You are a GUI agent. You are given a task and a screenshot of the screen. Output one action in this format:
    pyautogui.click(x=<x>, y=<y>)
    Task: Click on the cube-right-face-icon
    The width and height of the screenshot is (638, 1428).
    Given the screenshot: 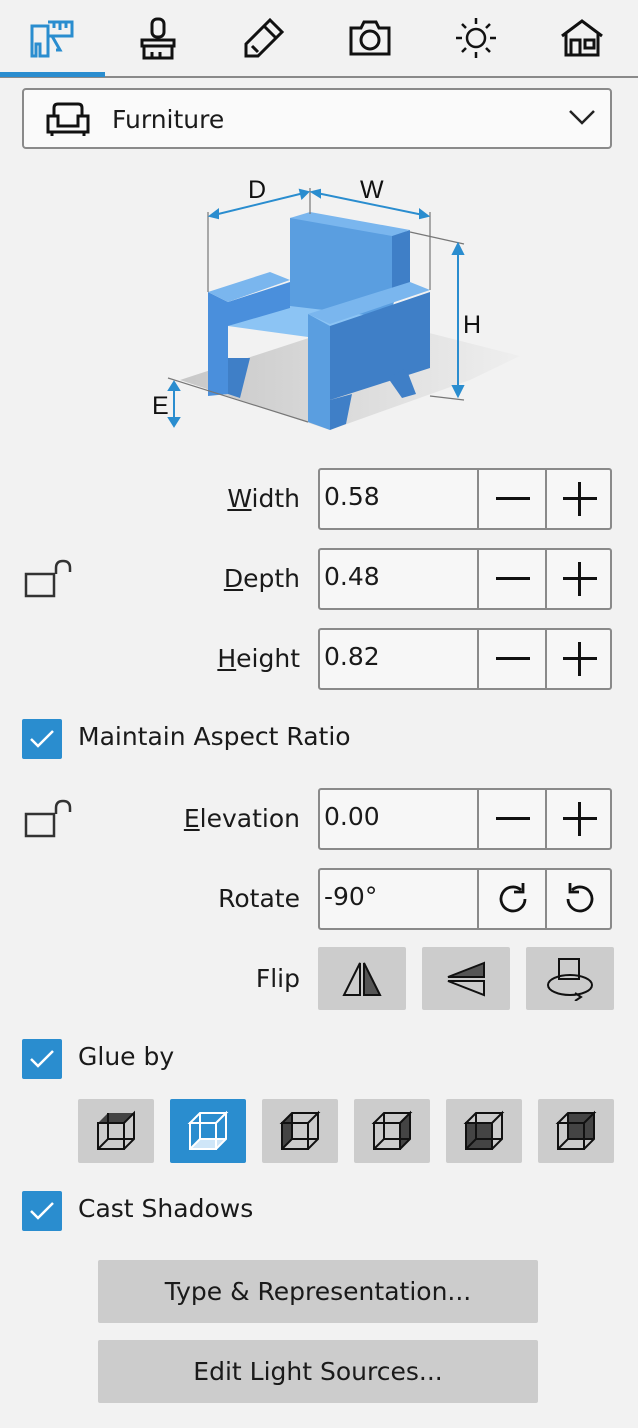 What is the action you would take?
    pyautogui.click(x=392, y=1130)
    